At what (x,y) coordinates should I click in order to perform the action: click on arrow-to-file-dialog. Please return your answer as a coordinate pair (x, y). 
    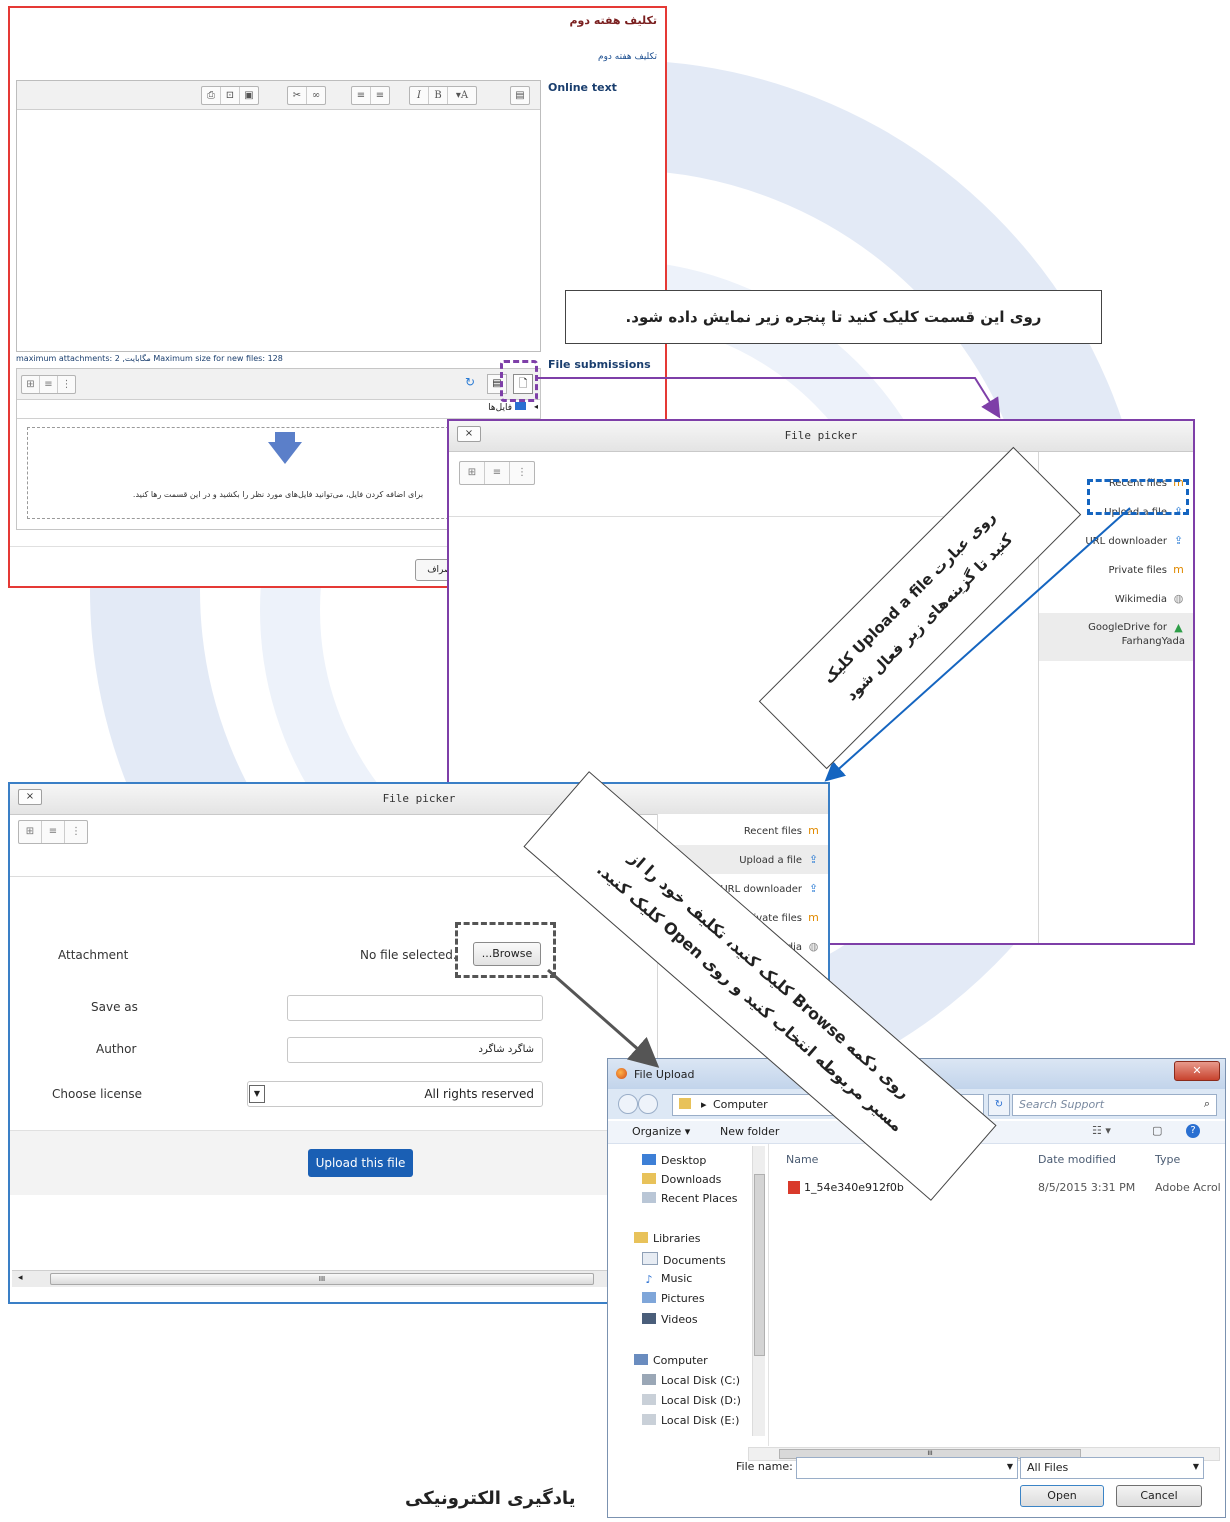
    Looking at the image, I should click on (603, 1018).